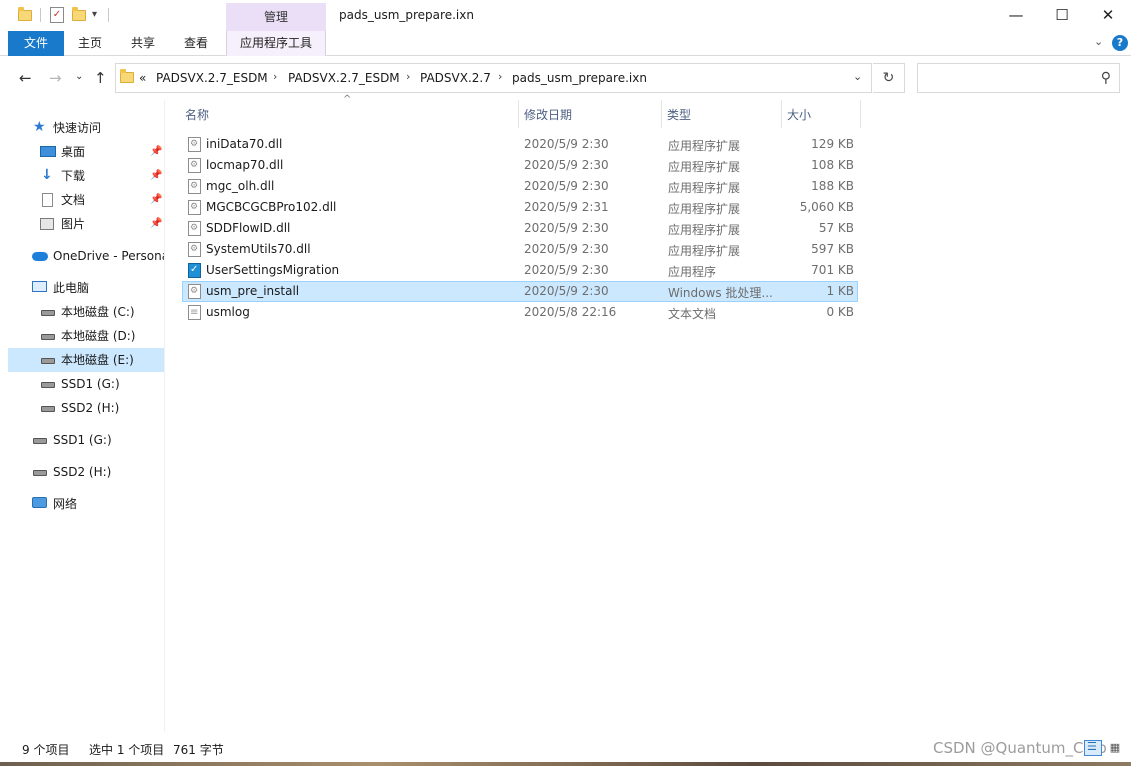  What do you see at coordinates (276, 43) in the screenshot?
I see `tab-application-tools: 应用程序工具` at bounding box center [276, 43].